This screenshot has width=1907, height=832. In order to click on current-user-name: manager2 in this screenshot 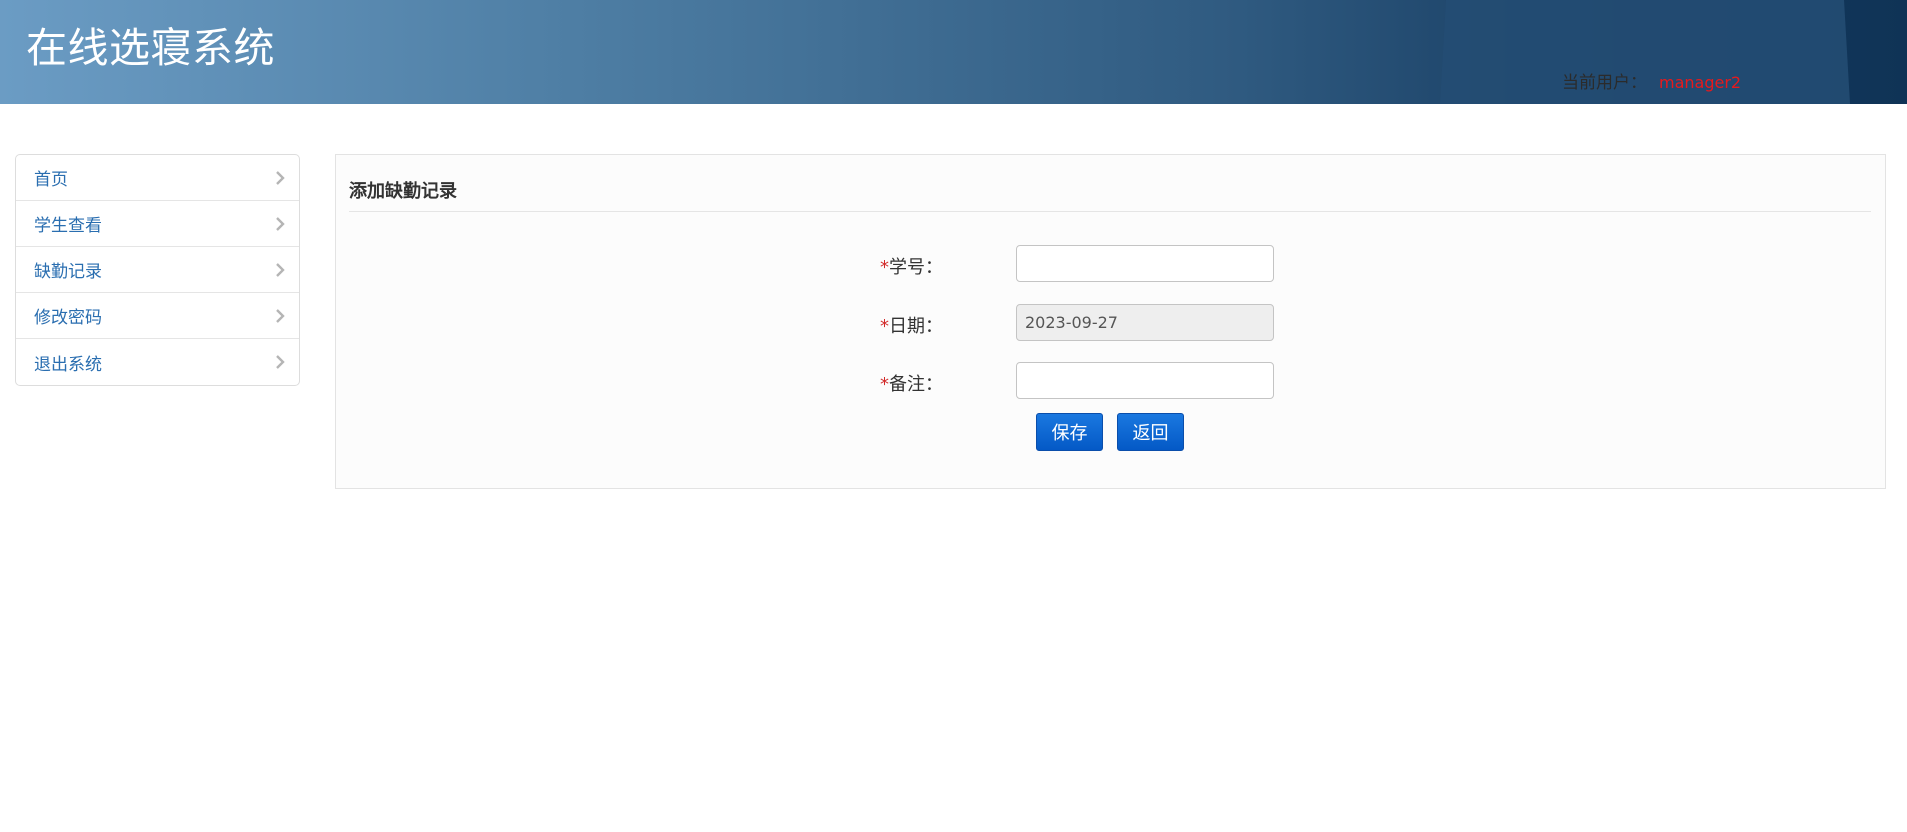, I will do `click(1700, 82)`.